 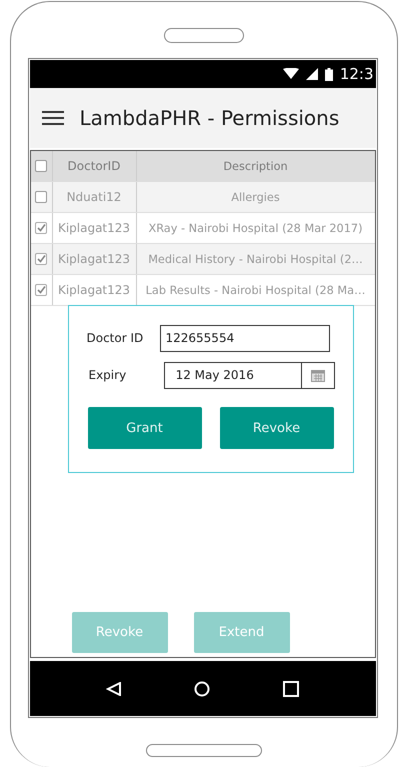 What do you see at coordinates (210, 118) in the screenshot?
I see `app-title: LambdaPHR - Permissions` at bounding box center [210, 118].